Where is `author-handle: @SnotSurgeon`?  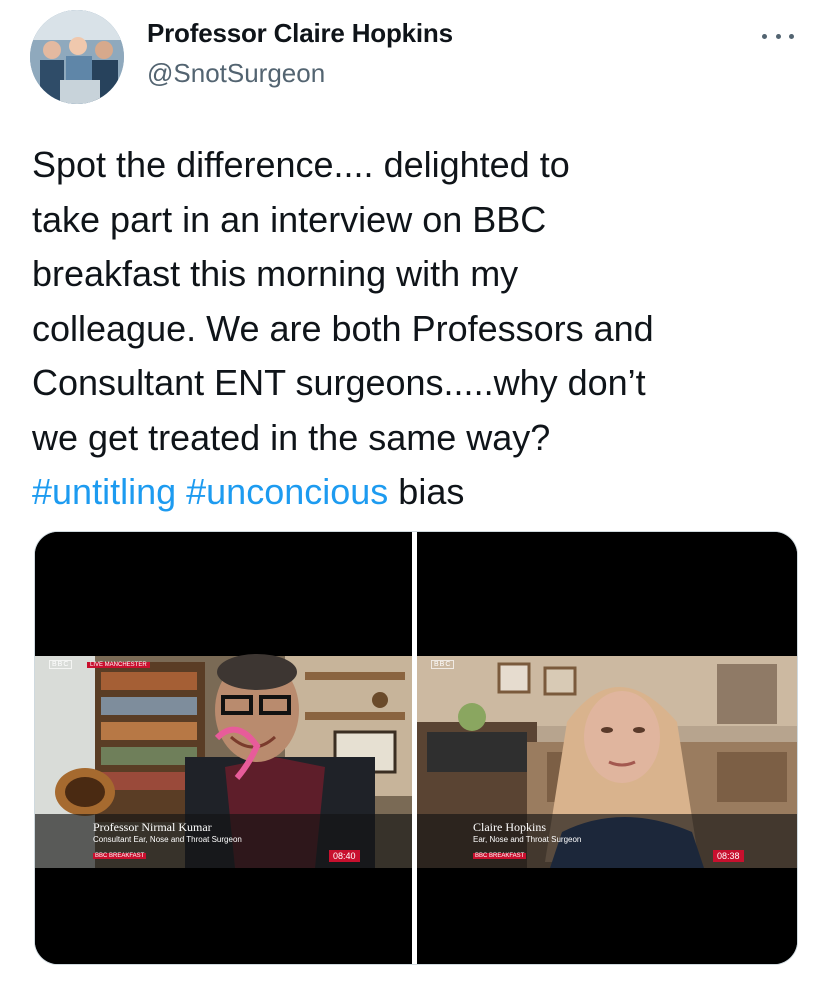 author-handle: @SnotSurgeon is located at coordinates (236, 73).